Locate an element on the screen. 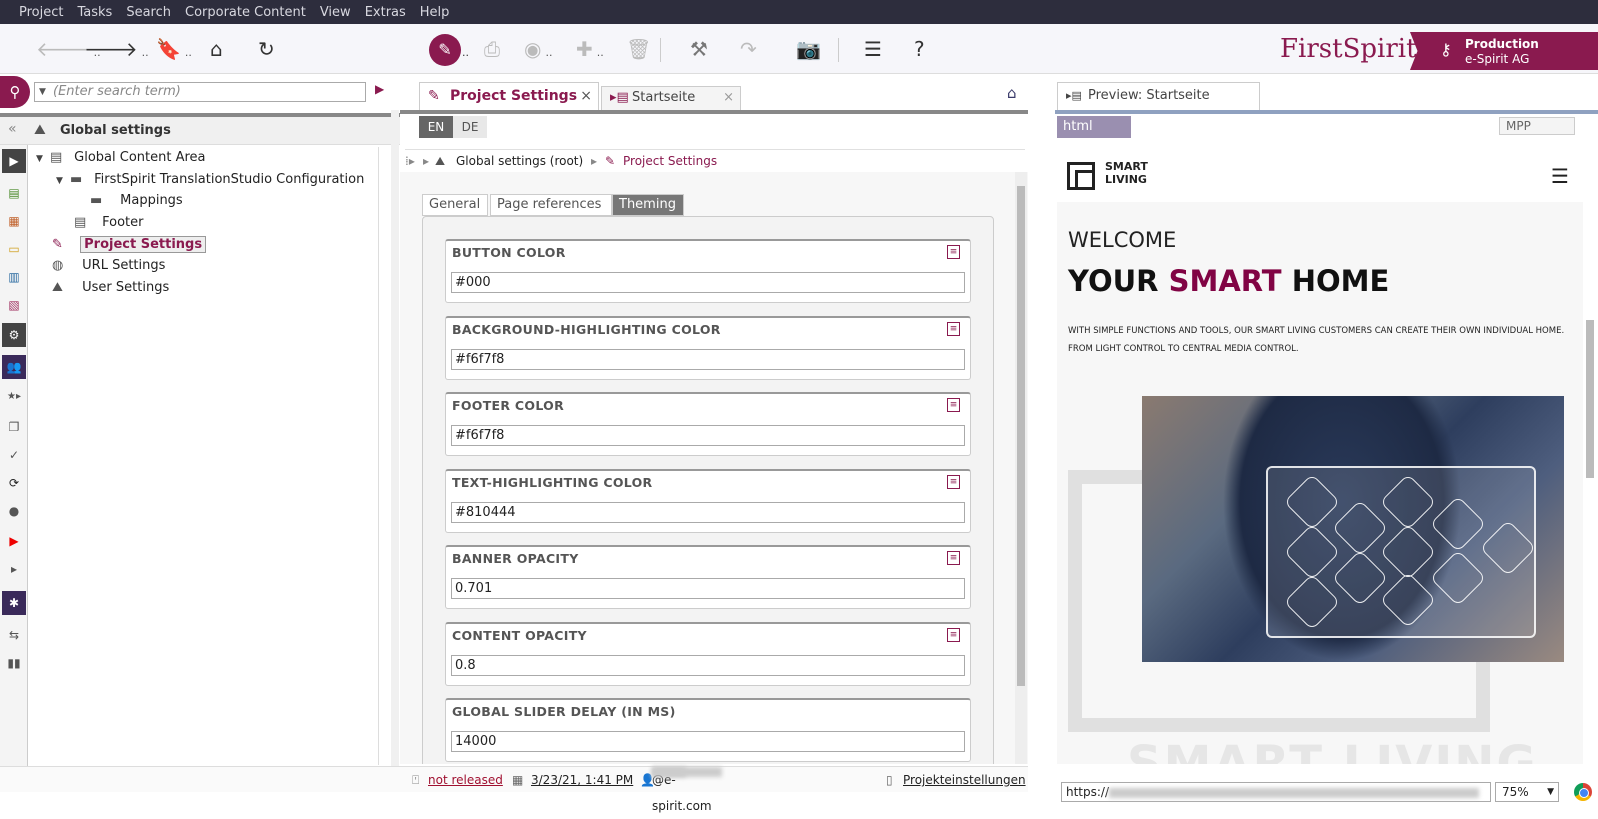  bookmark-icon: 🔖.. is located at coordinates (174, 51).